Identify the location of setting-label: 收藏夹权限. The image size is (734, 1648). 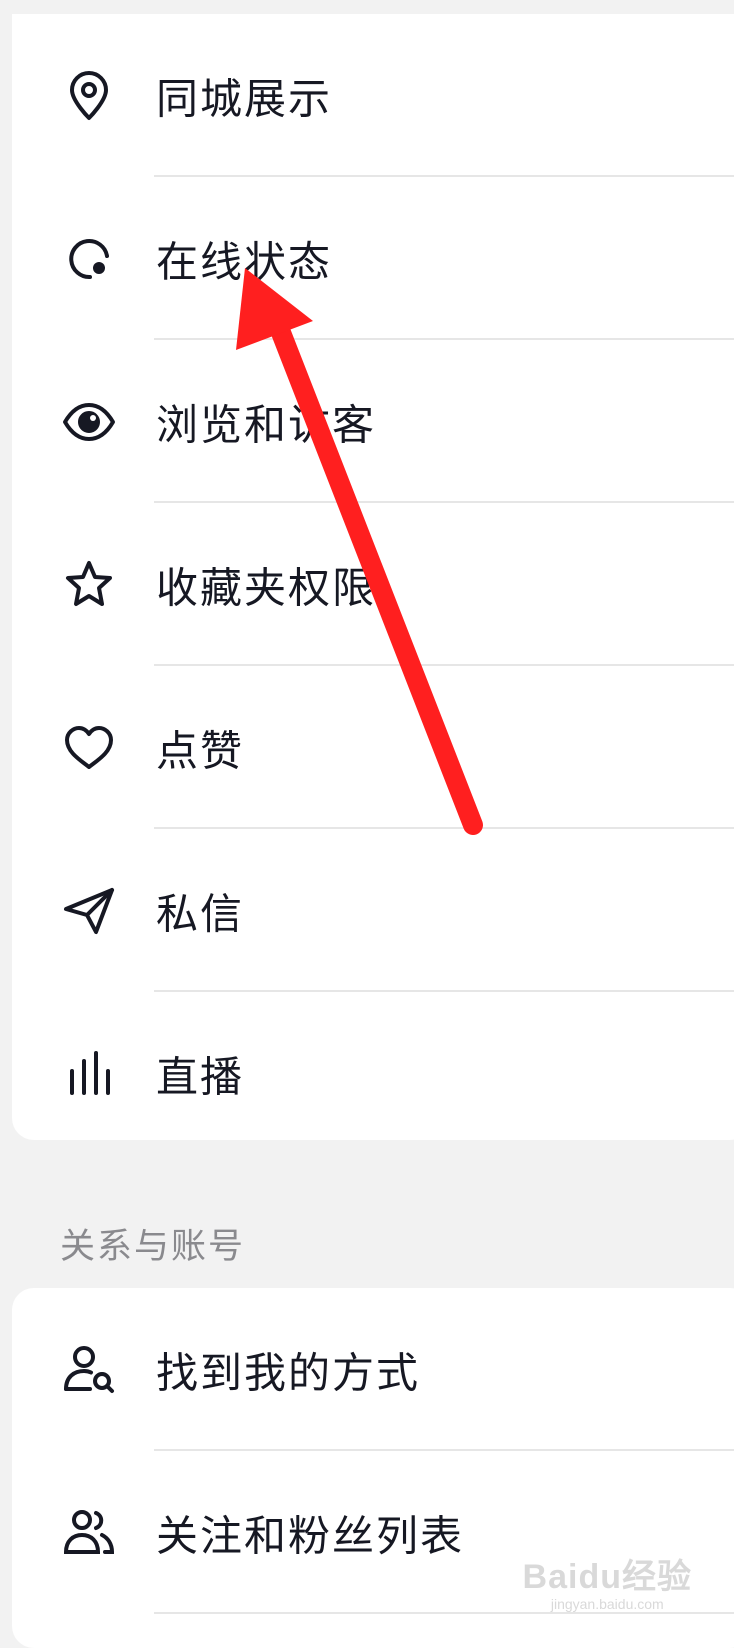
(266, 587).